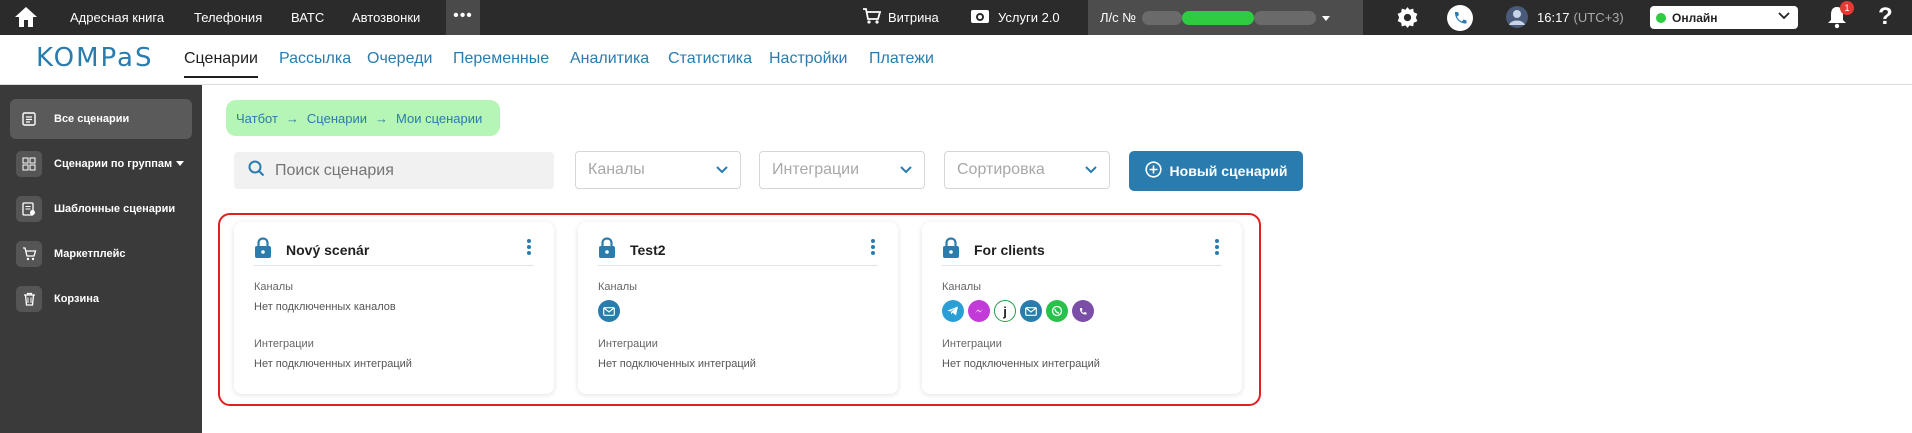  Describe the element at coordinates (337, 118) in the screenshot. I see `breadcrumb-scenarios: Сценарии` at that location.